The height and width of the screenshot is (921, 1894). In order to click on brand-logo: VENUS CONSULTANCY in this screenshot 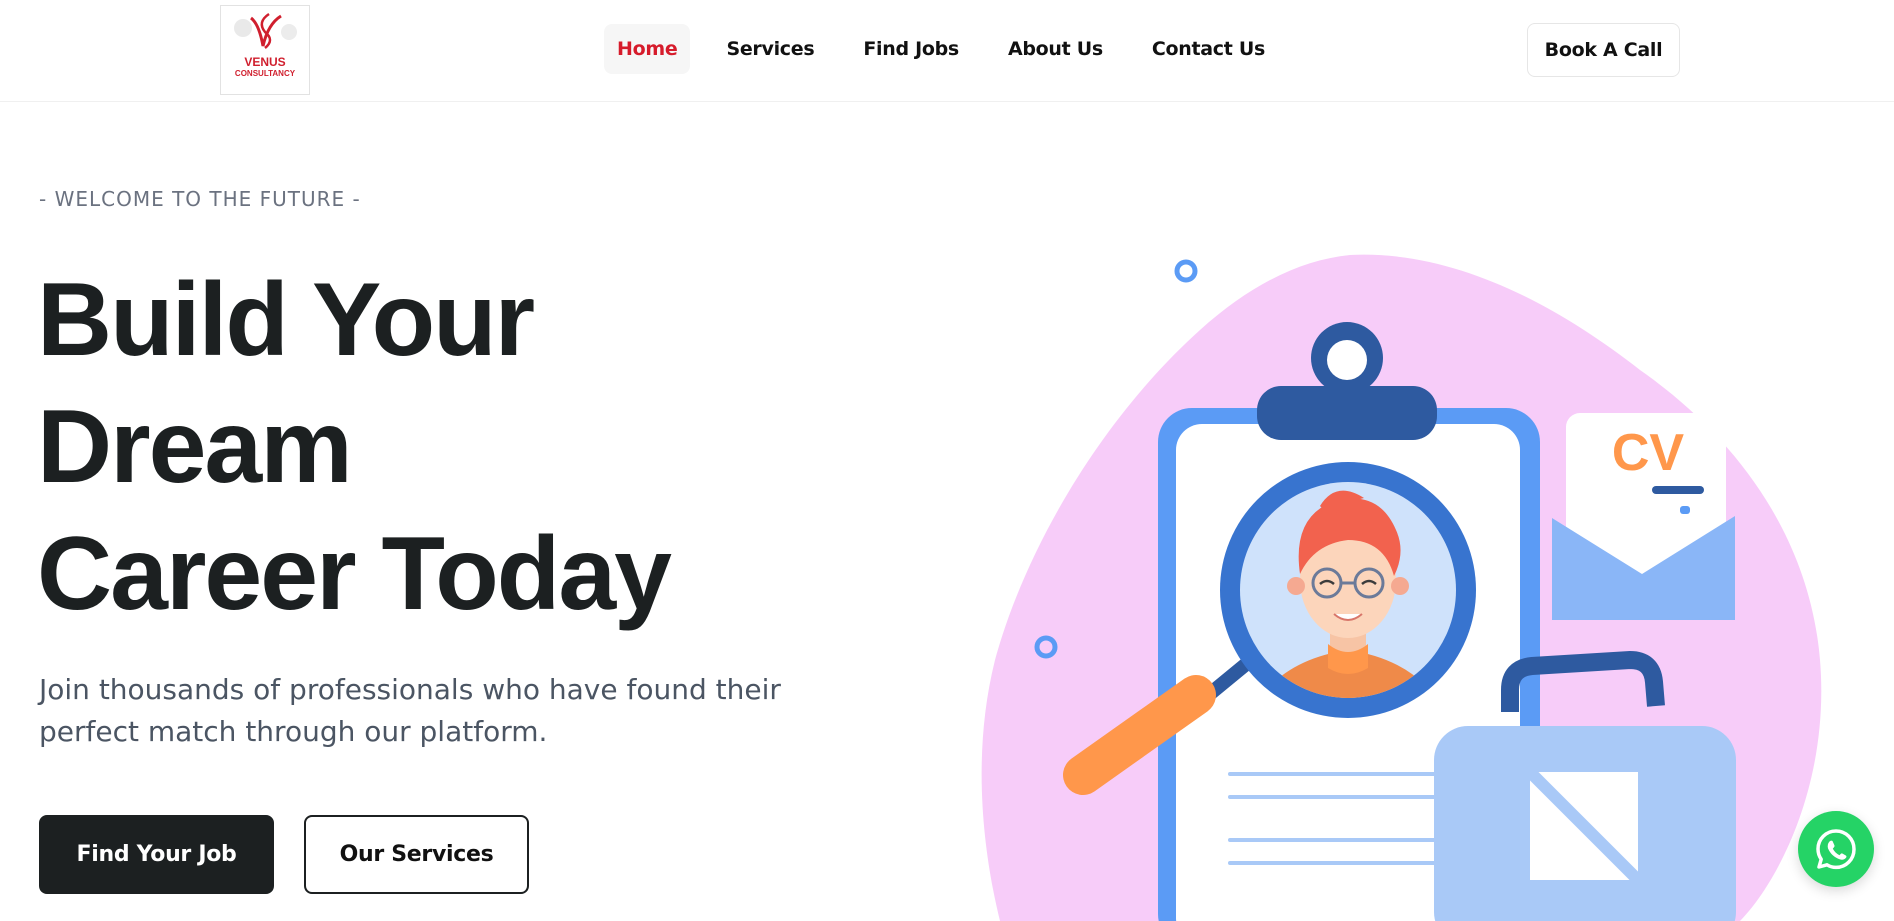, I will do `click(265, 50)`.